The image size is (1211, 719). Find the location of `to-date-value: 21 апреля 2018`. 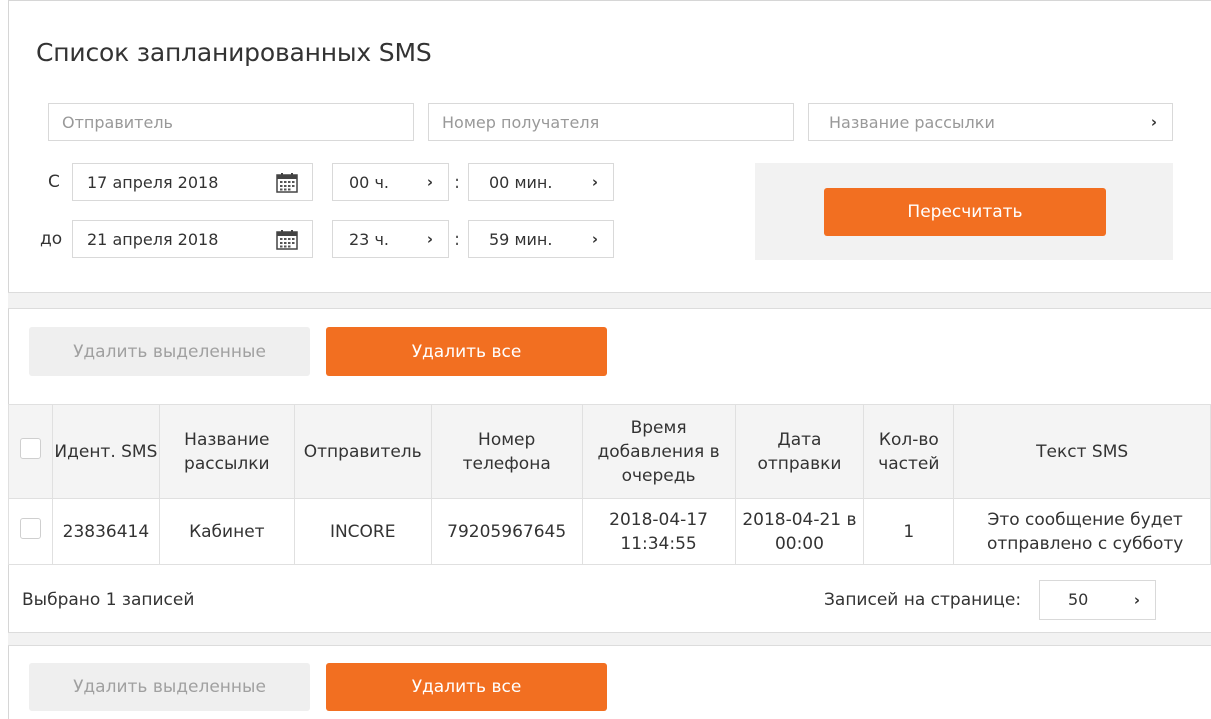

to-date-value: 21 апреля 2018 is located at coordinates (153, 239).